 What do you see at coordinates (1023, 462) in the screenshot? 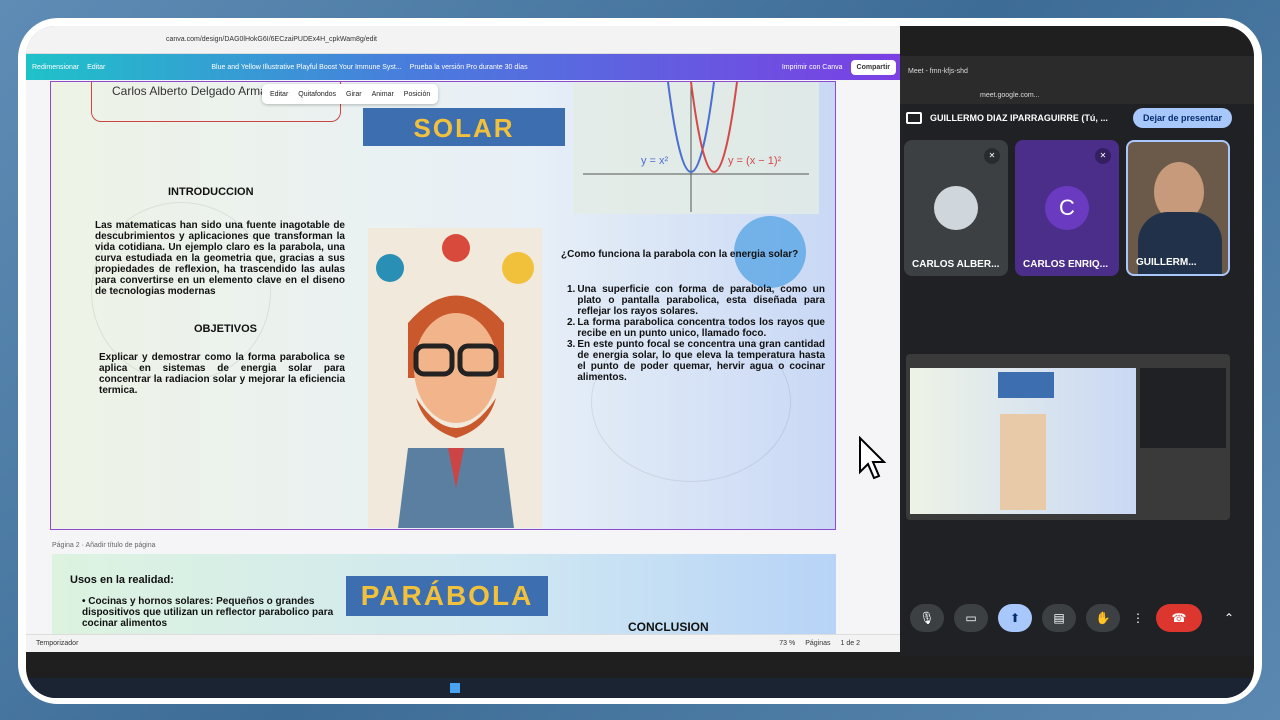
I see `preview-illustration` at bounding box center [1023, 462].